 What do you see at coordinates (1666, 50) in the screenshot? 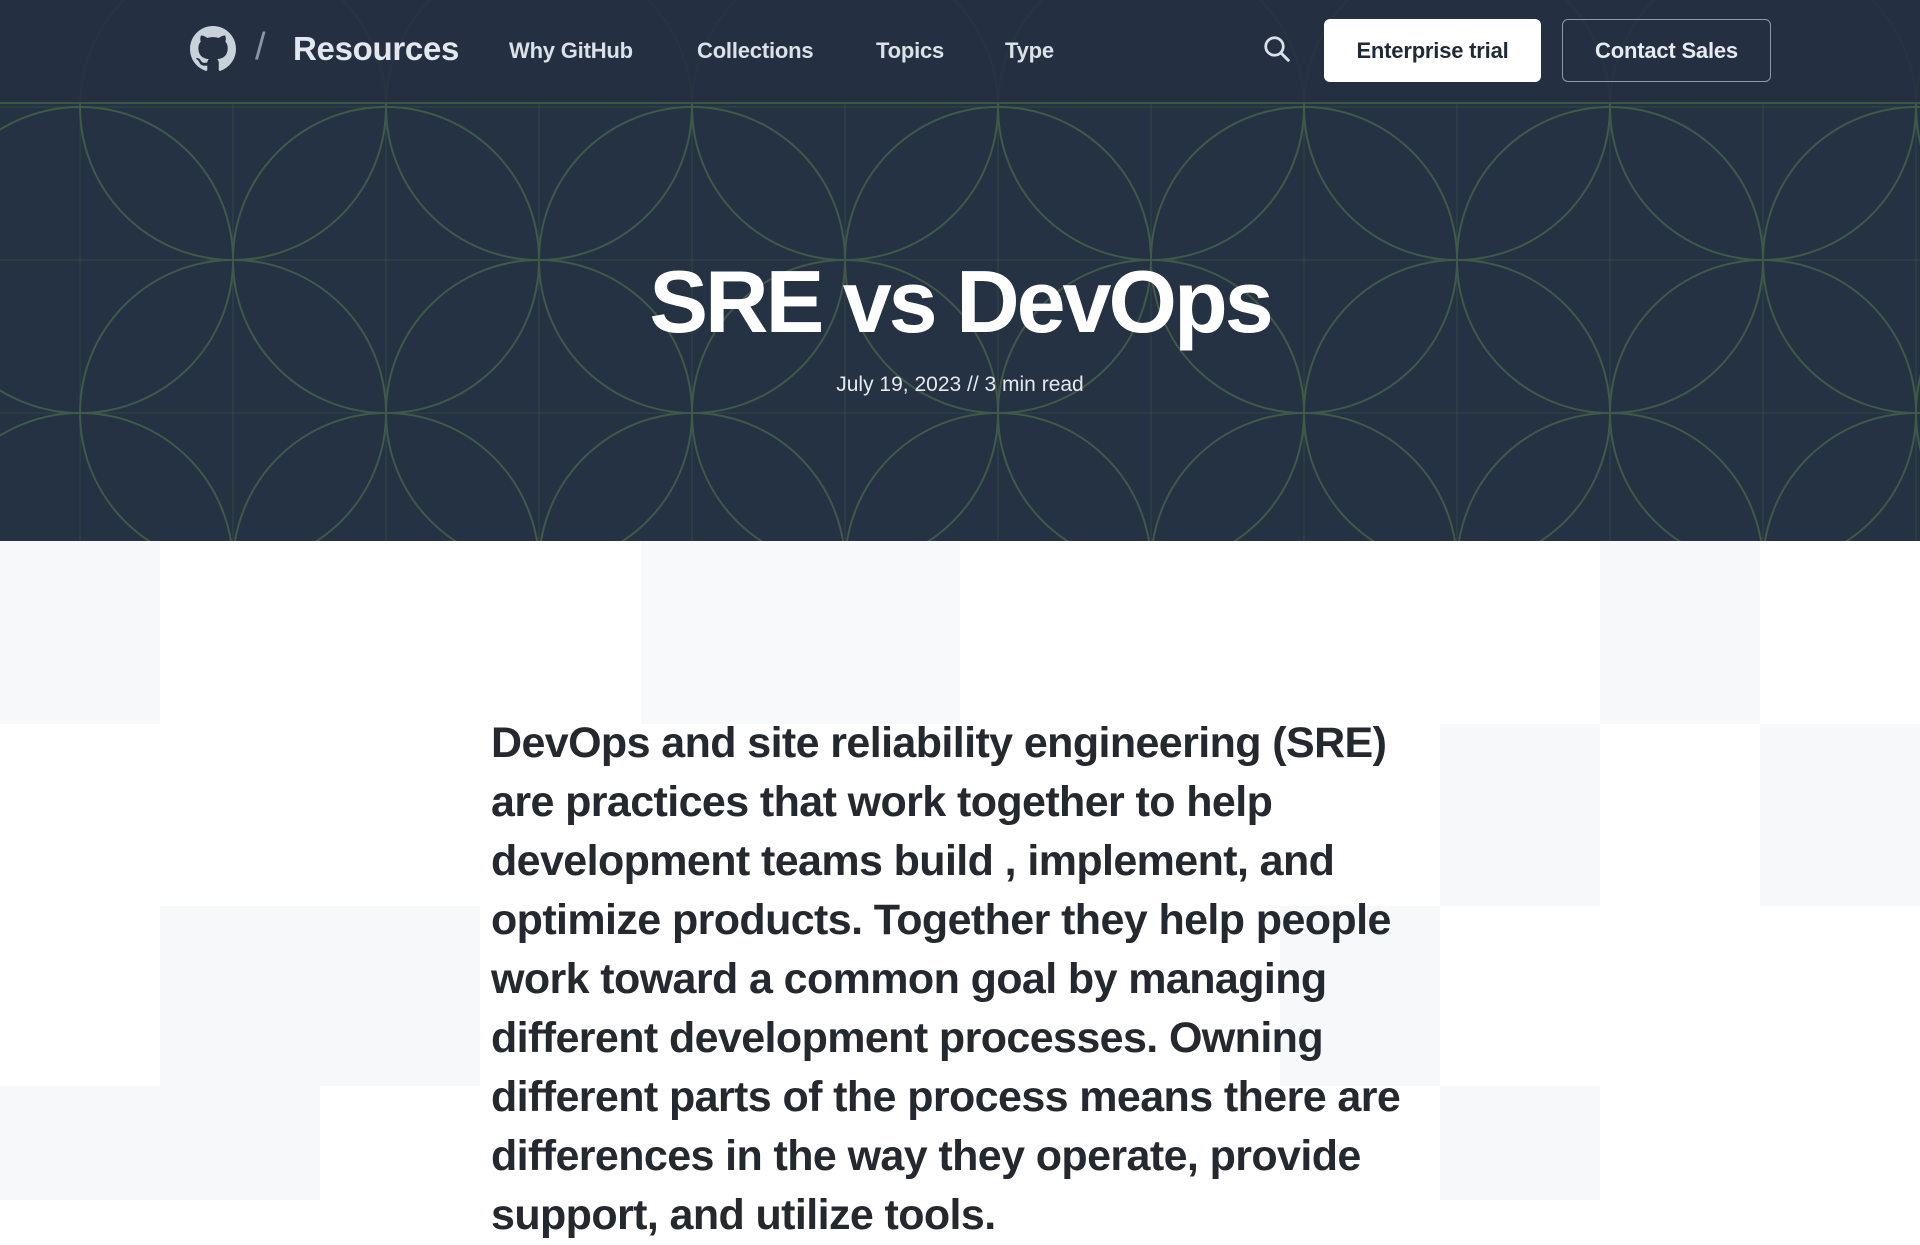
I see `contact-sales-button: Contact Sales` at bounding box center [1666, 50].